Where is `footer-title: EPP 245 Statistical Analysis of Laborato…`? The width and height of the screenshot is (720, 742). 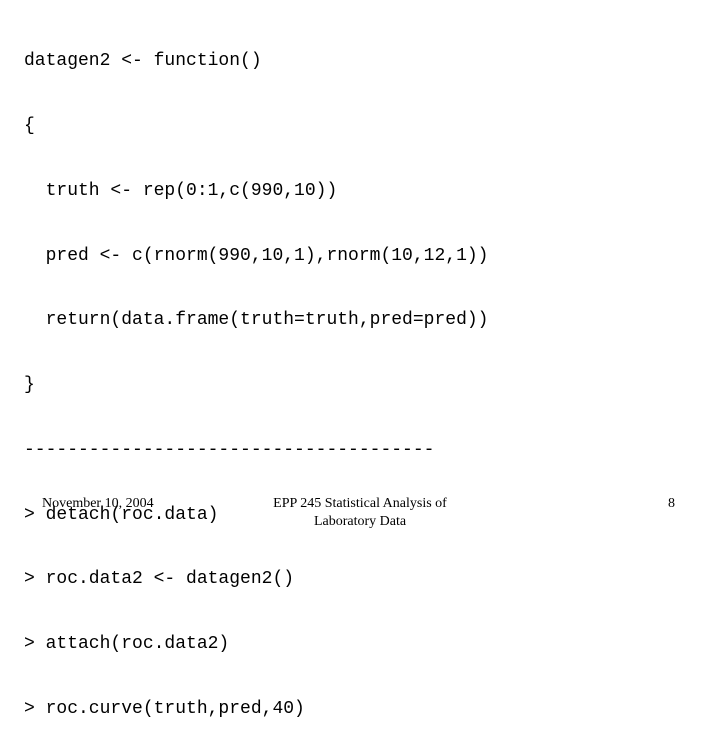 footer-title: EPP 245 Statistical Analysis of Laborato… is located at coordinates (360, 513).